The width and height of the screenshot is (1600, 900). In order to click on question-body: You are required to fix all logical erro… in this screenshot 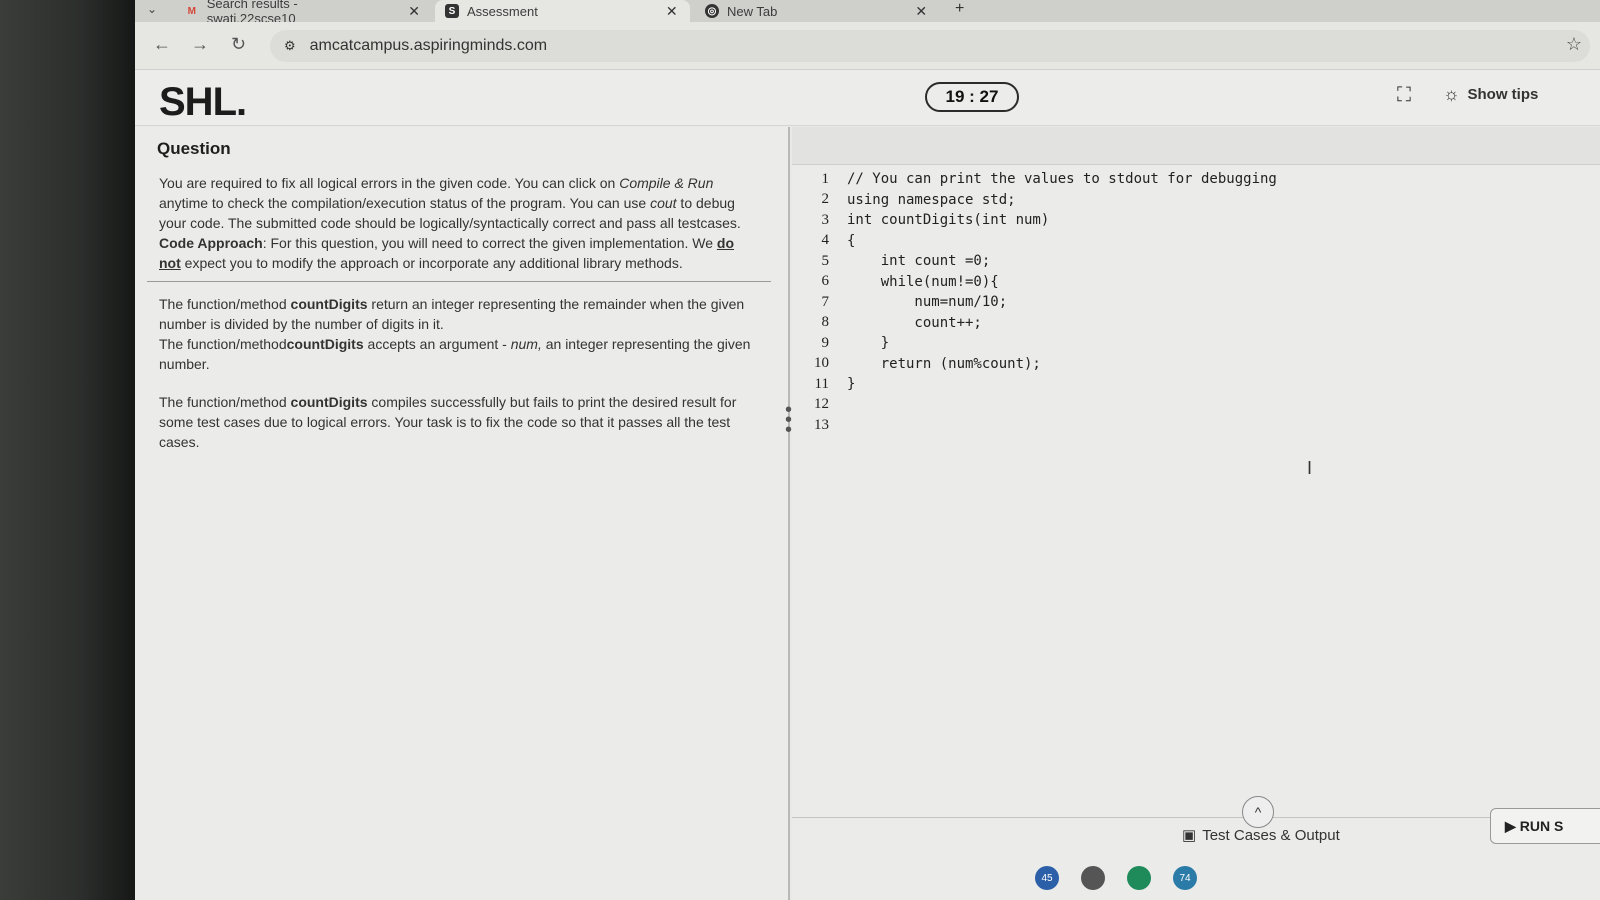, I will do `click(459, 312)`.